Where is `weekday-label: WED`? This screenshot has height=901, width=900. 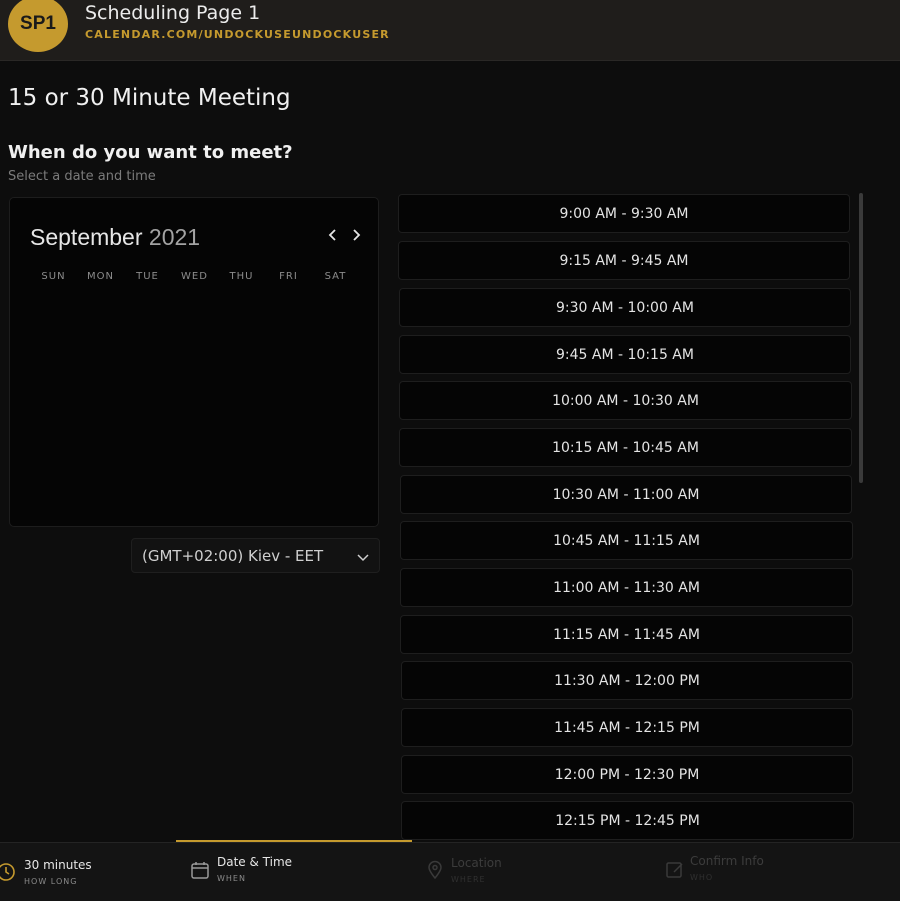
weekday-label: WED is located at coordinates (194, 276).